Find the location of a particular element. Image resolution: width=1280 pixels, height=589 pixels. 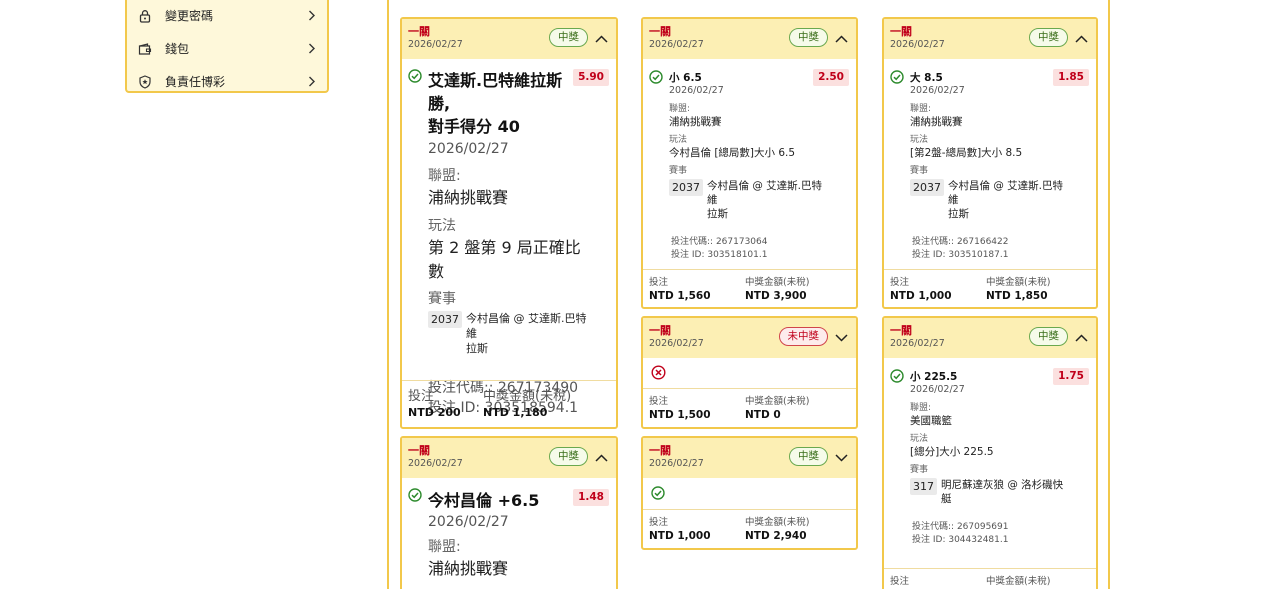

play-value: 今村昌倫 [總局數]大小 6.5 is located at coordinates (732, 153).